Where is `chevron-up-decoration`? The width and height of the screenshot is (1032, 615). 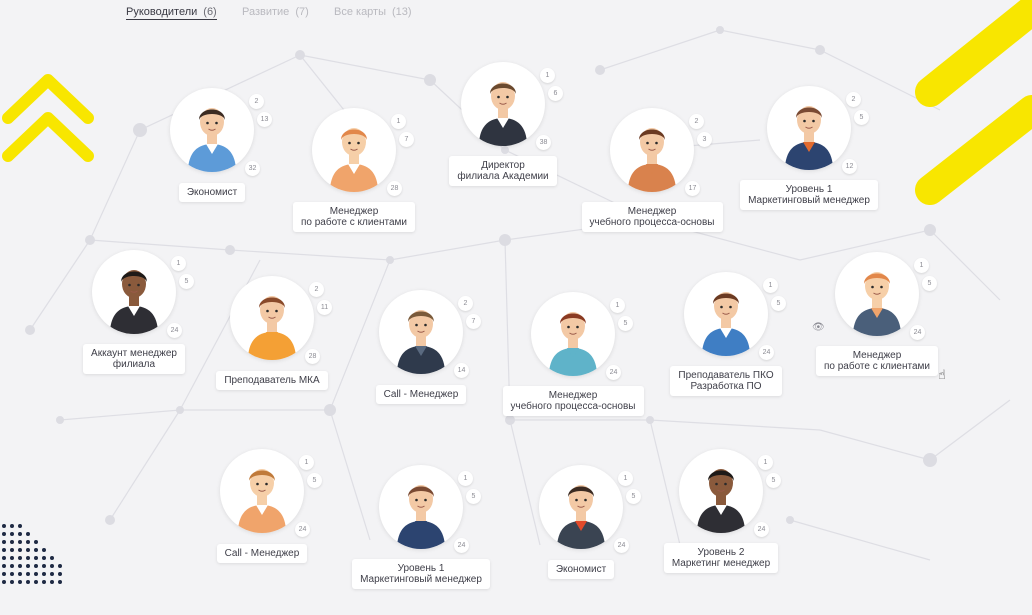
chevron-up-decoration is located at coordinates (48, 118).